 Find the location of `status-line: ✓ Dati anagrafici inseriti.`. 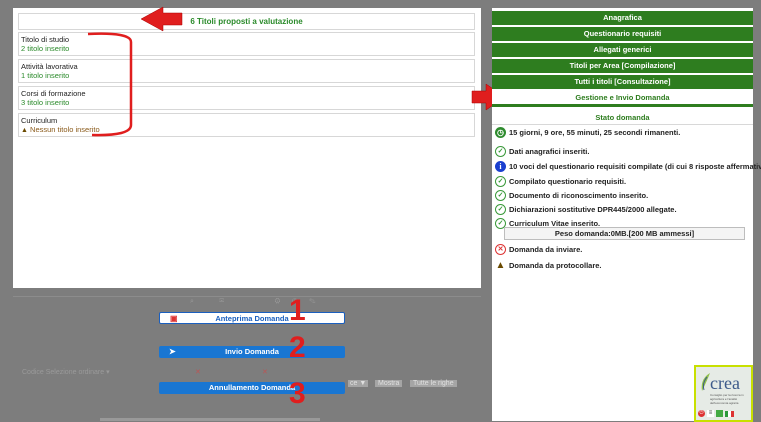

status-line: ✓ Dati anagrafici inseriti. is located at coordinates (542, 151).